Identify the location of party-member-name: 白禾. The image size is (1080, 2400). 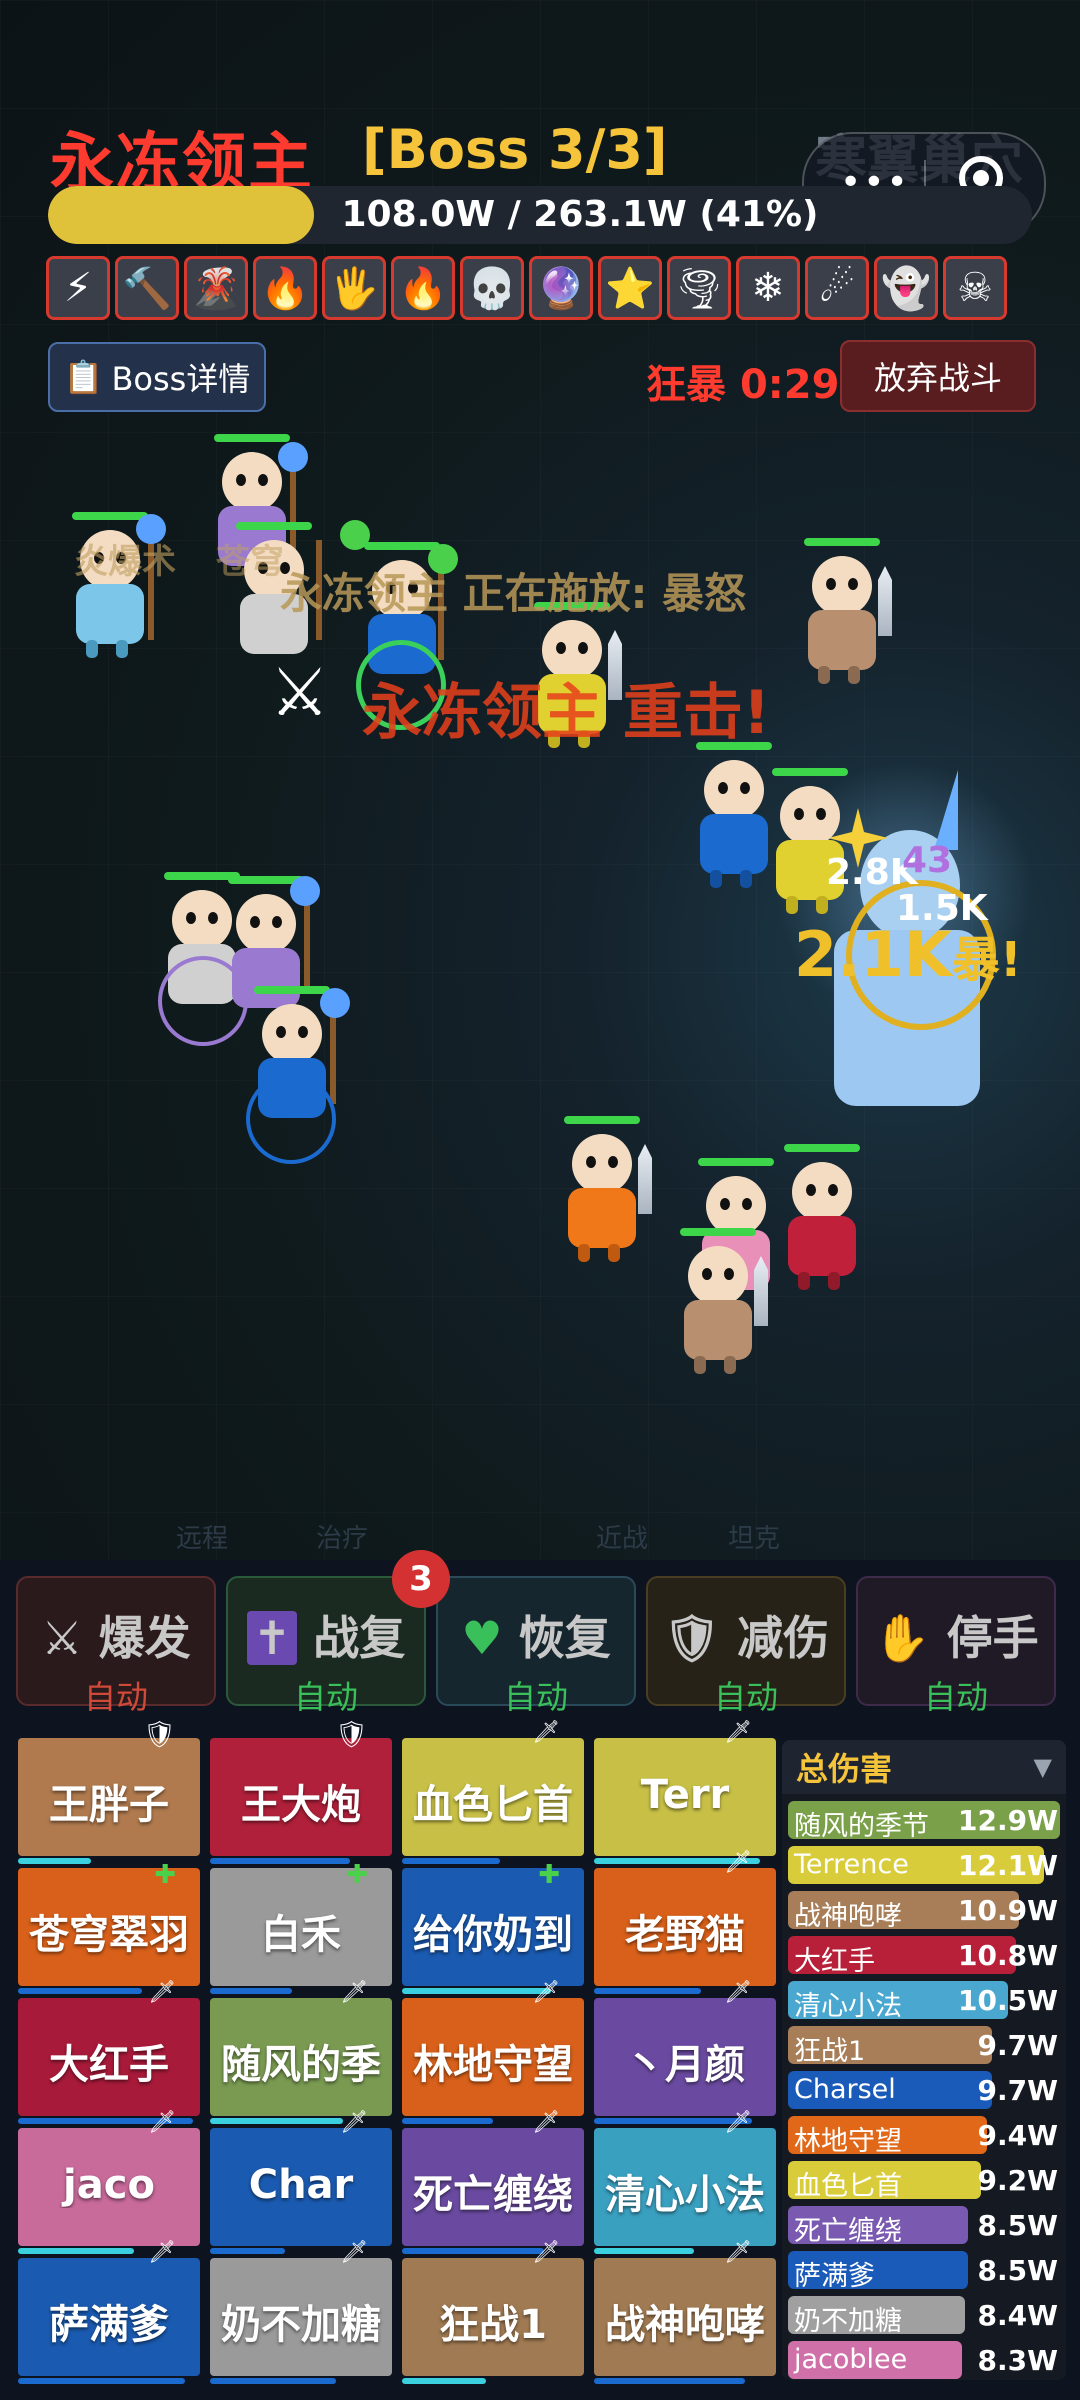
(301, 1935).